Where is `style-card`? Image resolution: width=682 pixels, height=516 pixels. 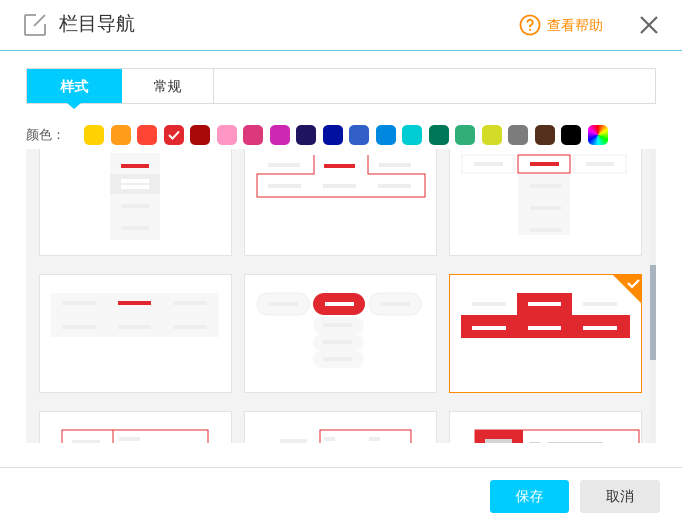
style-card is located at coordinates (545, 333).